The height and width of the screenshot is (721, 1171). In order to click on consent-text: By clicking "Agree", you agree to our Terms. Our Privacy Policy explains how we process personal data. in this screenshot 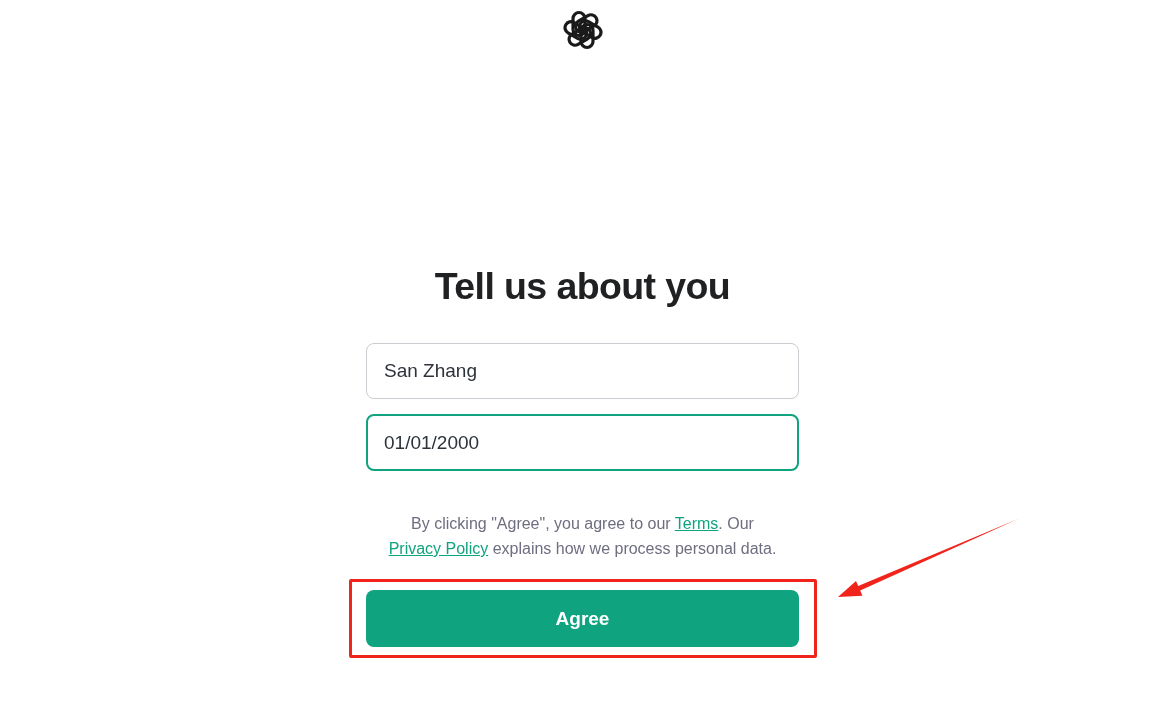, I will do `click(582, 536)`.